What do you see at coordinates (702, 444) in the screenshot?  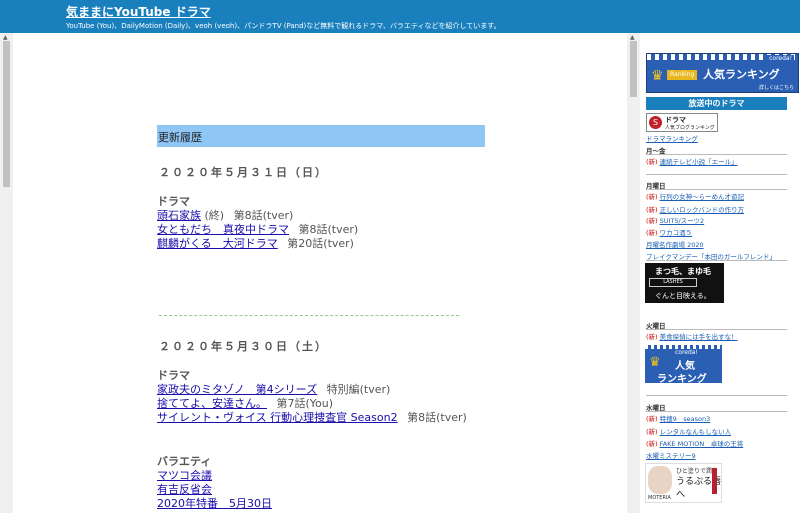 I see `drama-link: FAKE MOTION 卓球の王将` at bounding box center [702, 444].